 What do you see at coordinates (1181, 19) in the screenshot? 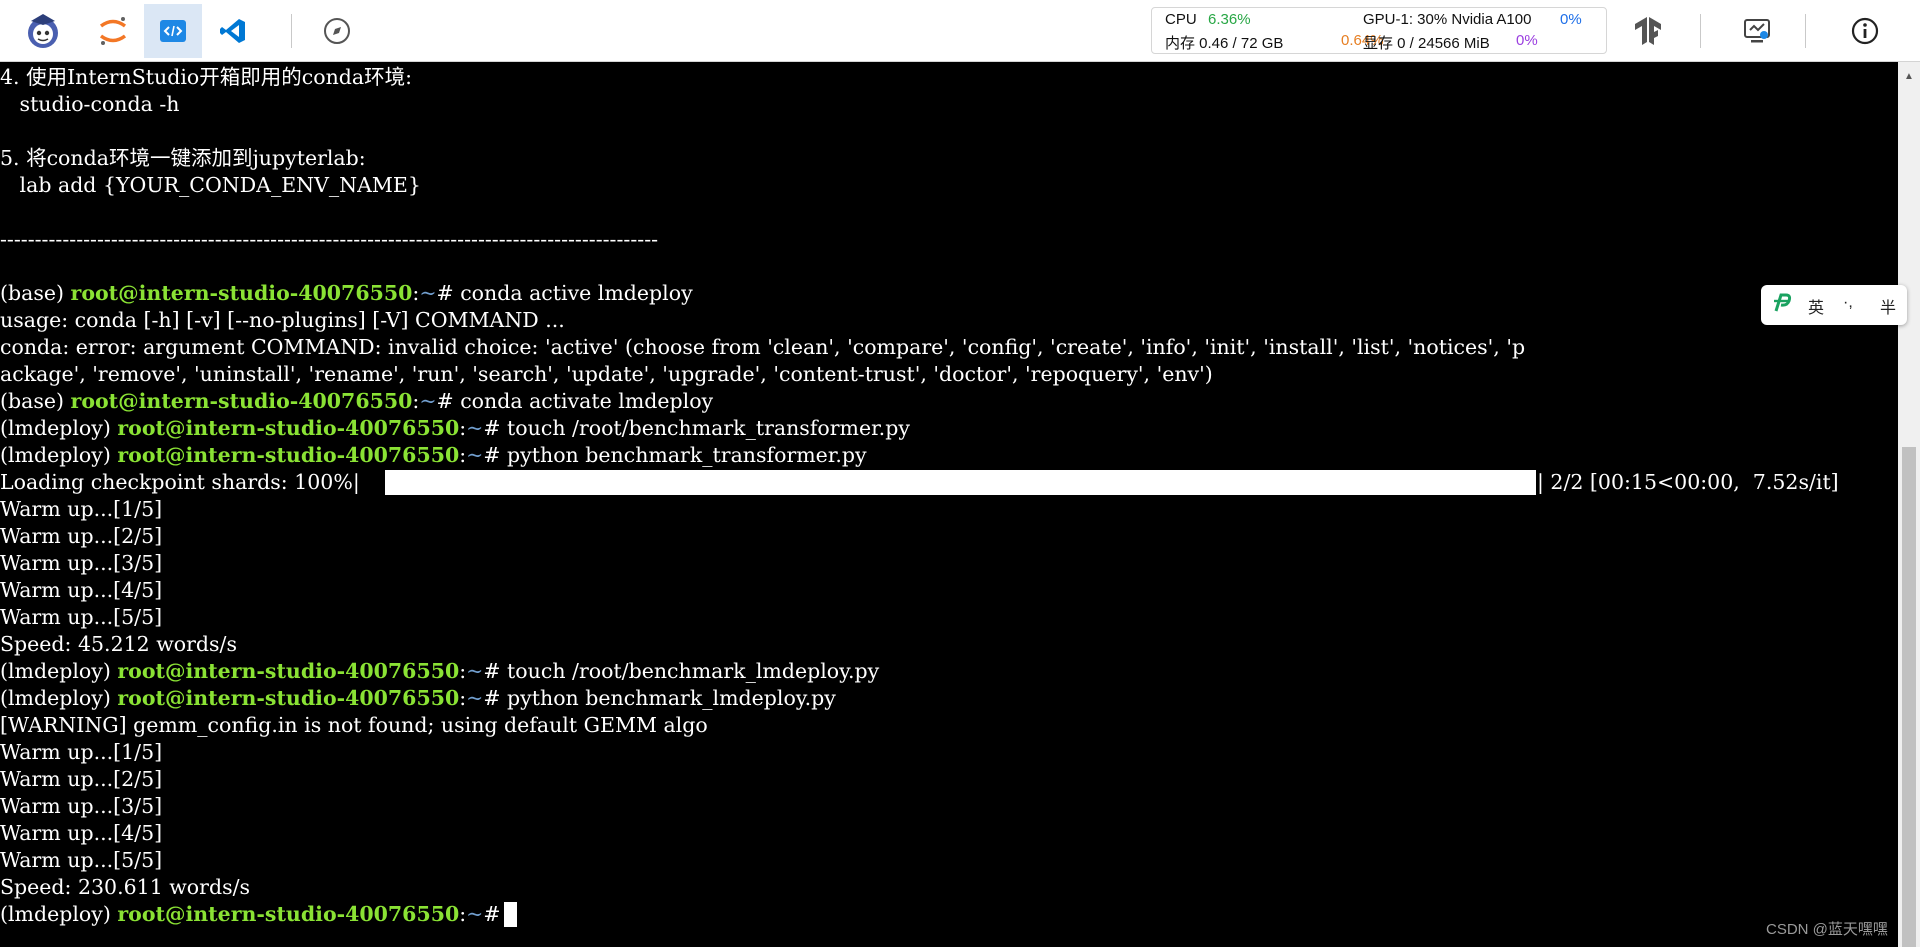
I see `cpu-label: CPU` at bounding box center [1181, 19].